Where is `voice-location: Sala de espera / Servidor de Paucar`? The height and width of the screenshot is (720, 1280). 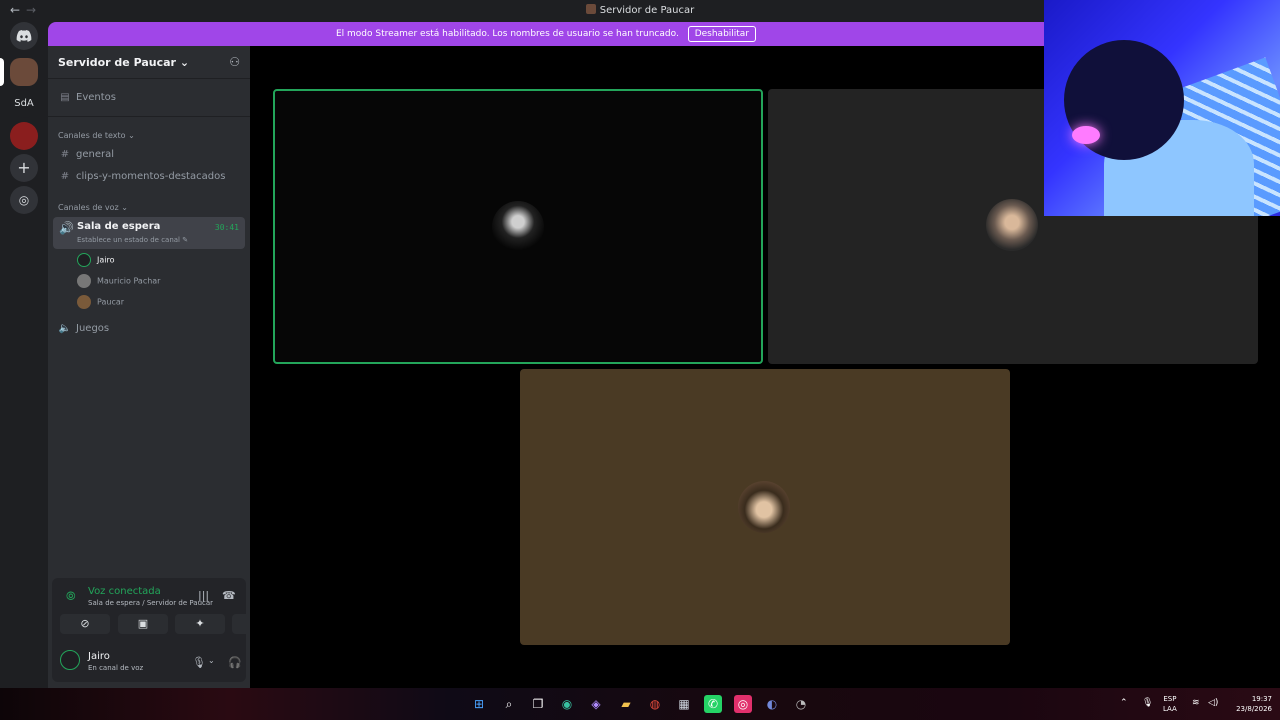 voice-location: Sala de espera / Servidor de Paucar is located at coordinates (150, 603).